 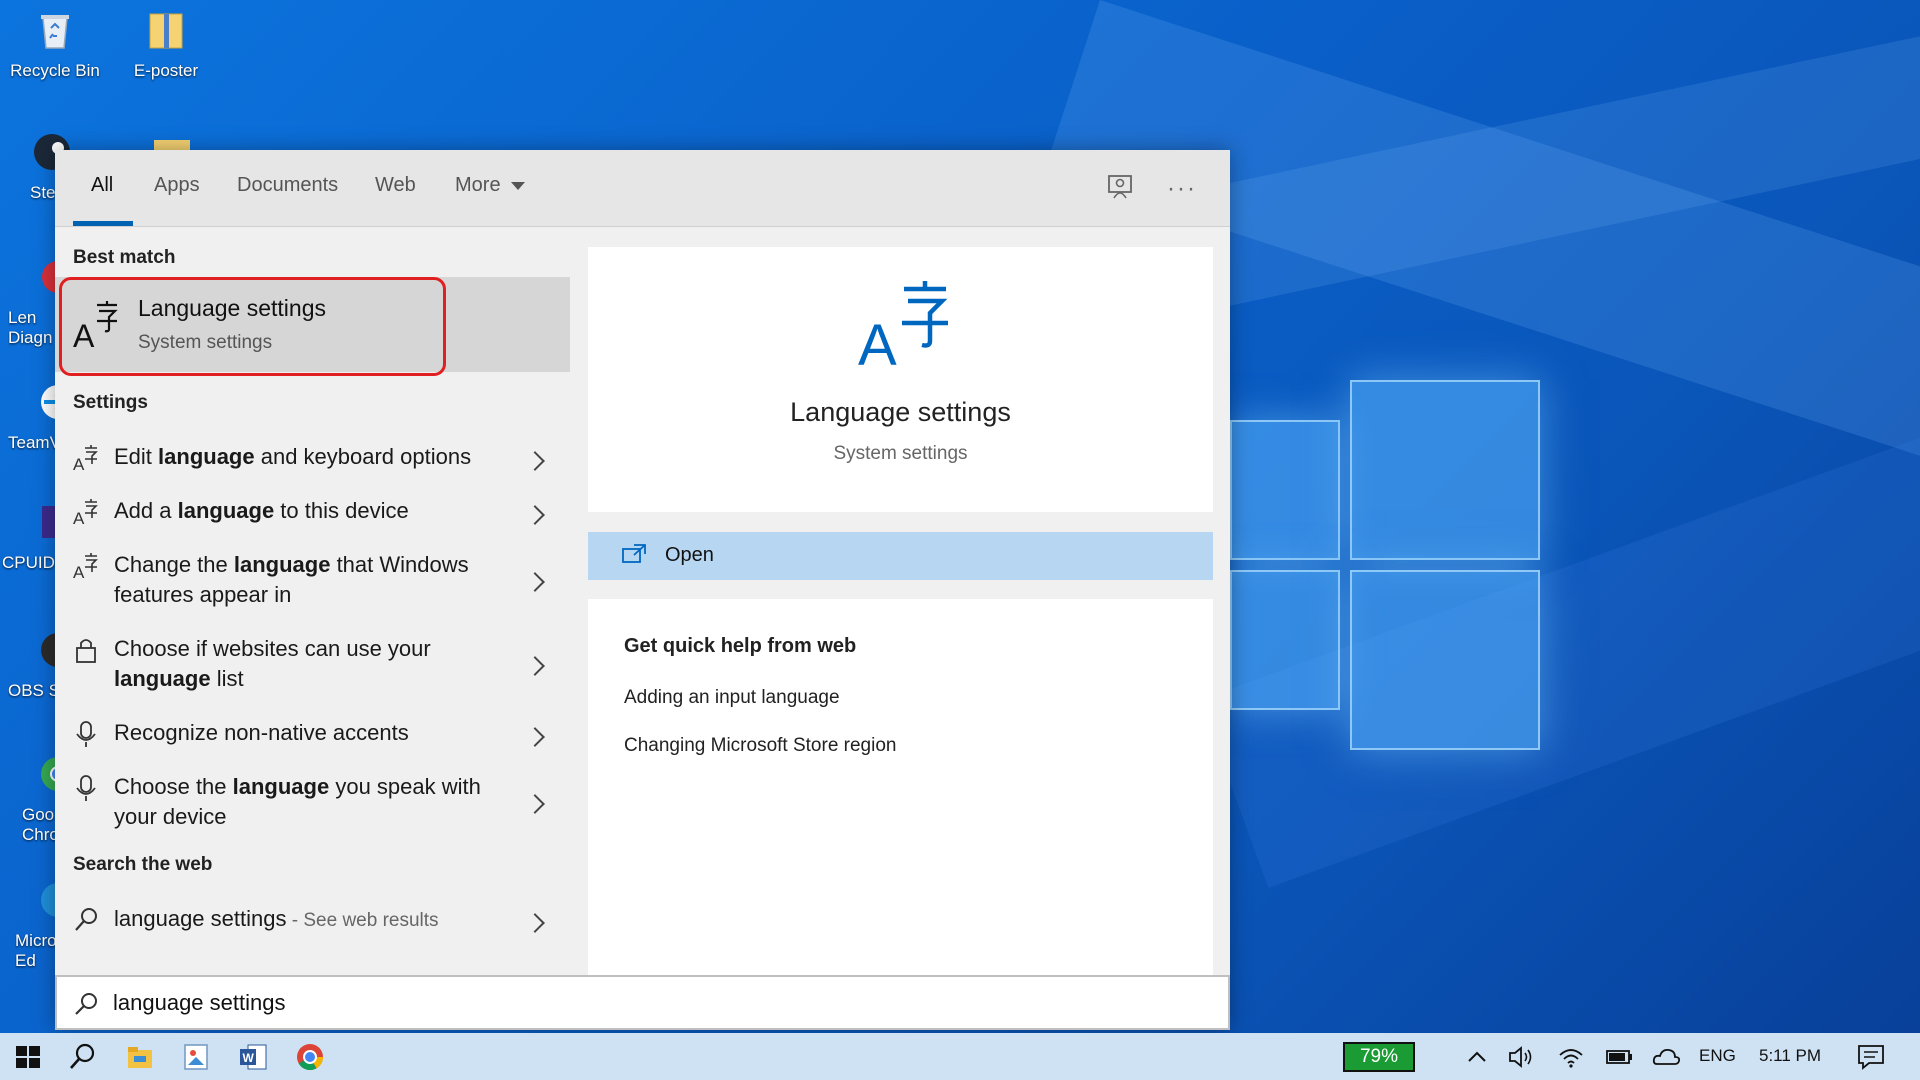 I want to click on tab-more: More, so click(x=490, y=185).